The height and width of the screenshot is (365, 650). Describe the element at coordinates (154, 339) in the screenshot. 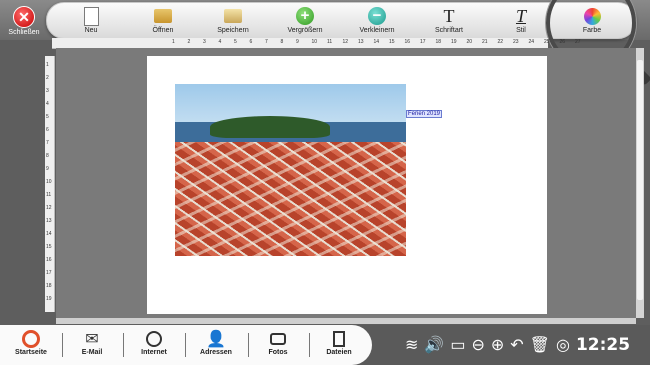

I see `globe-icon` at that location.